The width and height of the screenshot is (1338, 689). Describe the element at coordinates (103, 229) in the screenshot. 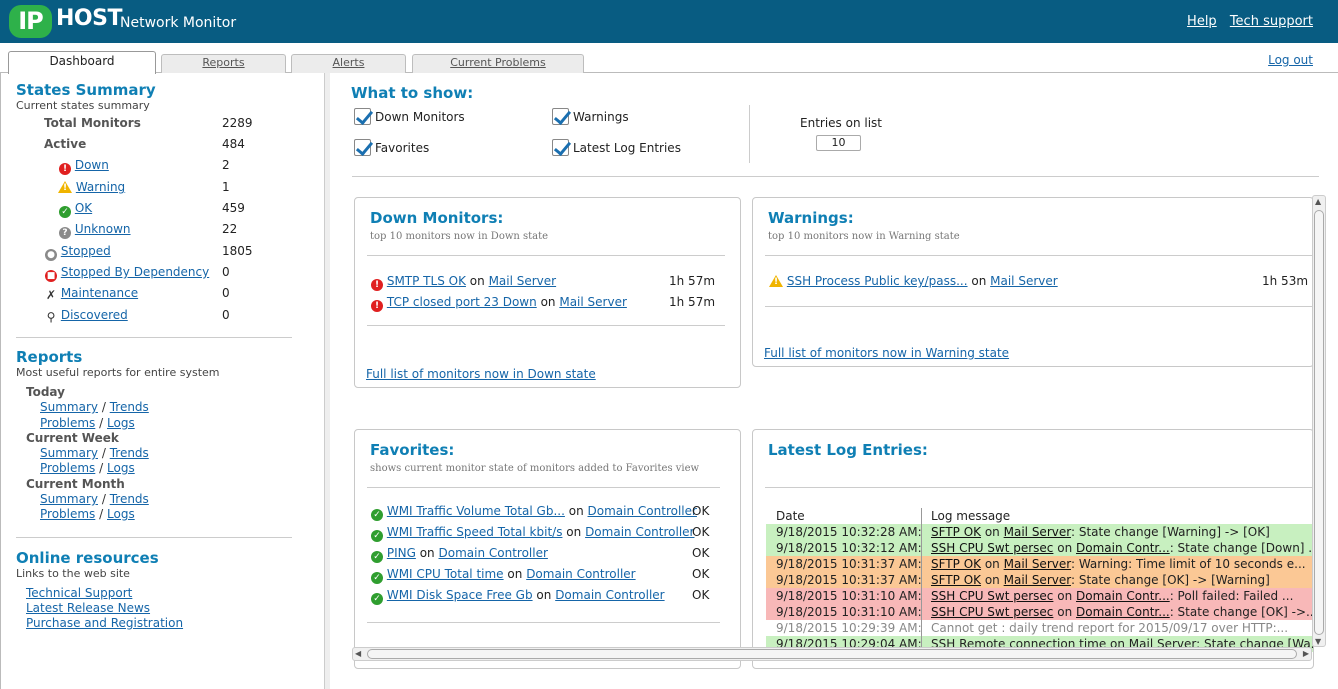

I see `unknown-link: Unknown` at that location.